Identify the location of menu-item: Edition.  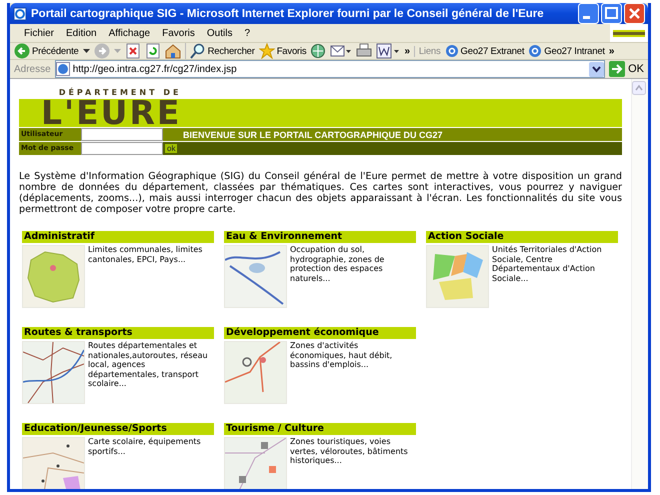
(81, 33).